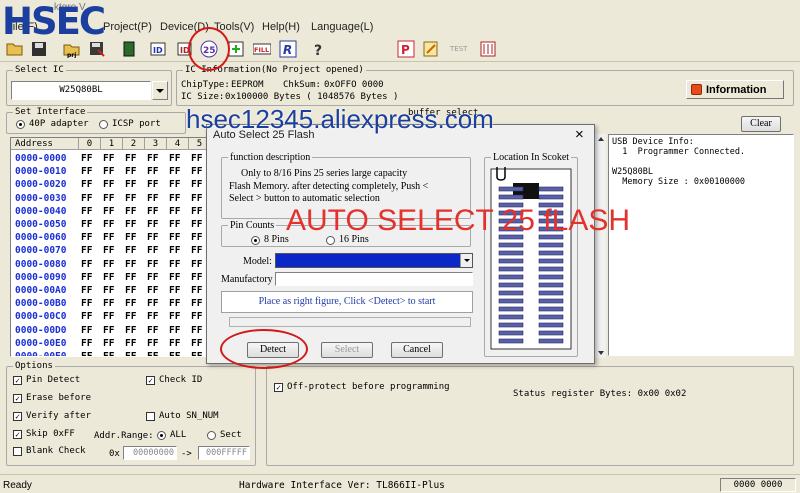  Describe the element at coordinates (17, 398) in the screenshot. I see `erase-before-checkbox: ✓` at that location.